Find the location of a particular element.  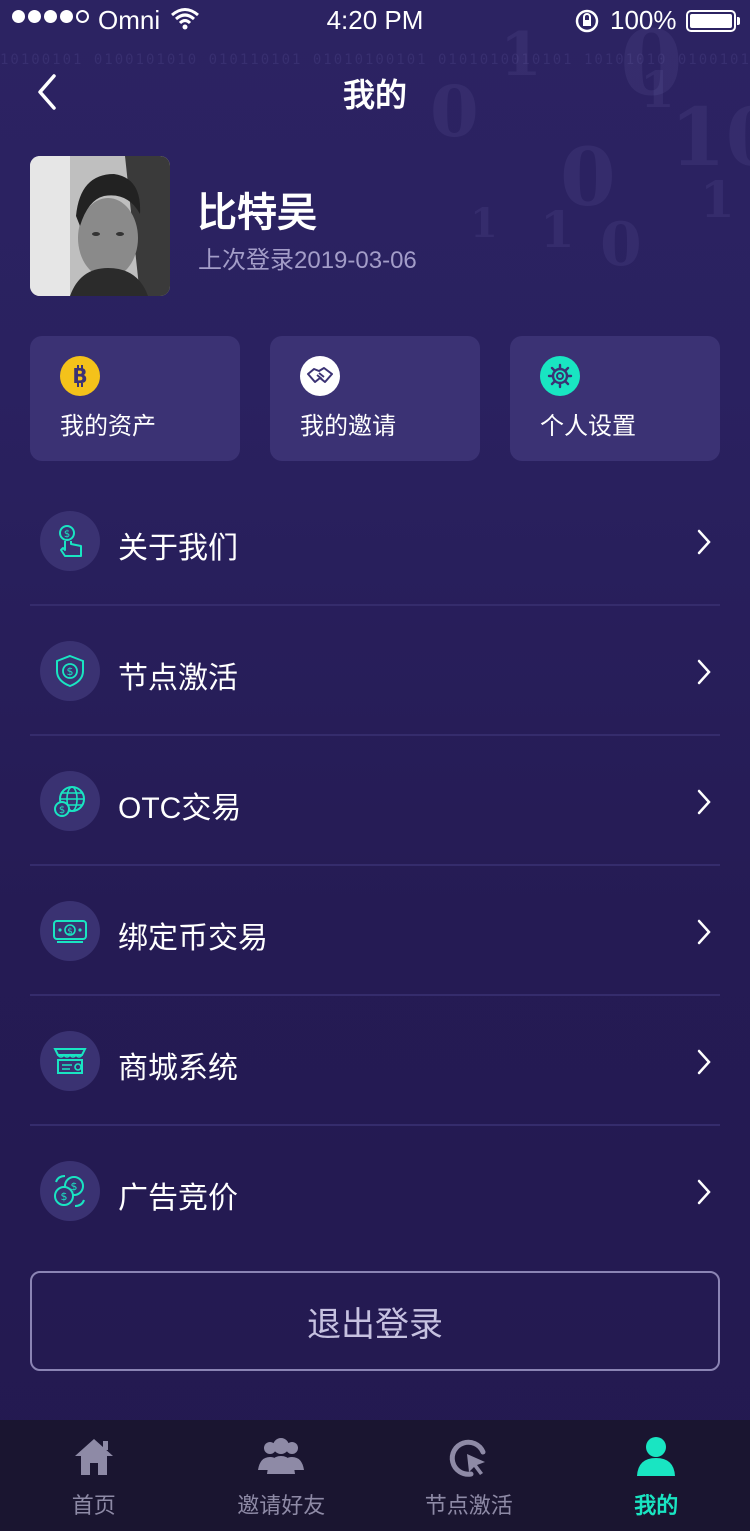

tab-label: 邀请好友 is located at coordinates (281, 1505).